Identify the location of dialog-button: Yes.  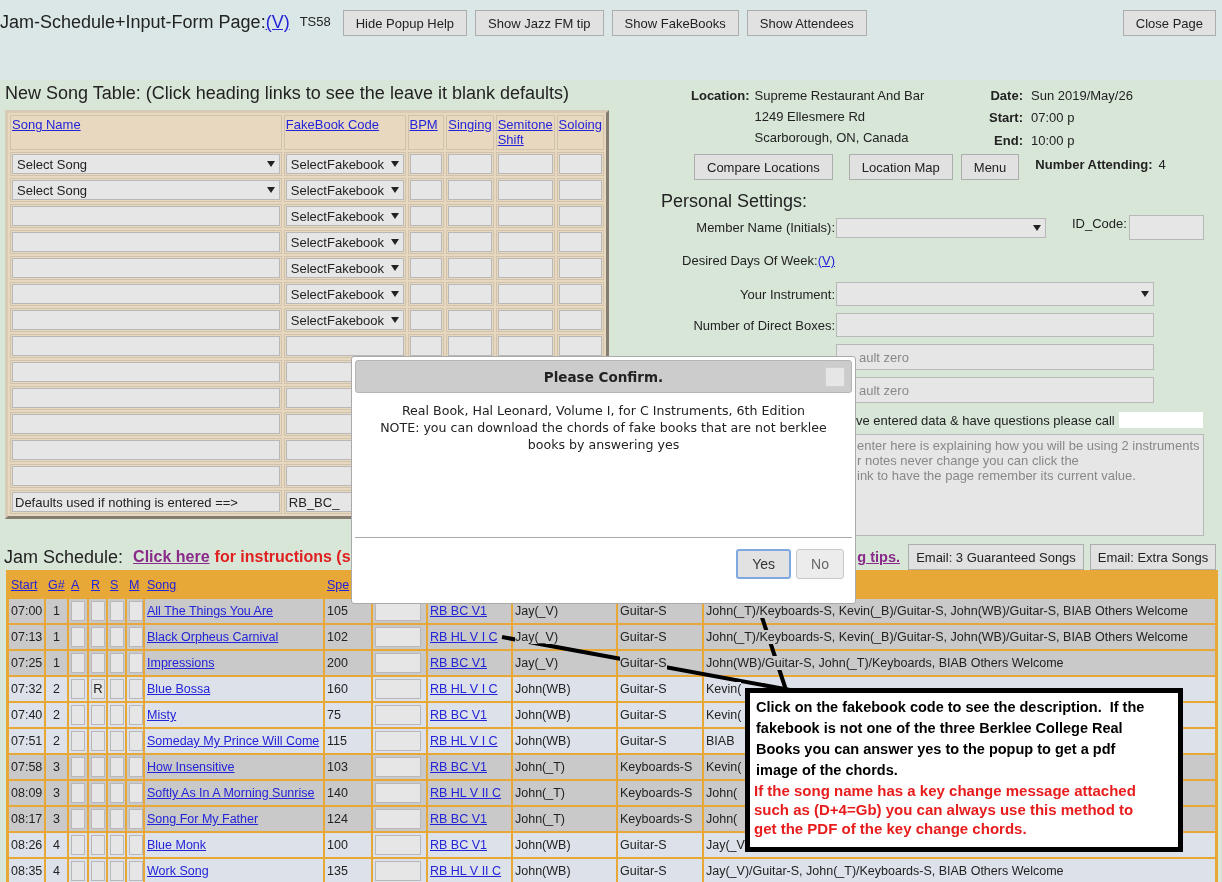
(764, 564).